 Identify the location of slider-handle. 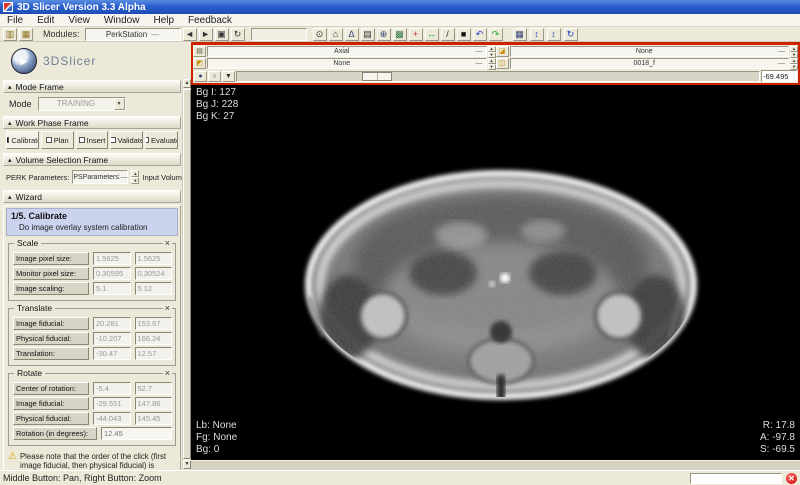
(377, 76).